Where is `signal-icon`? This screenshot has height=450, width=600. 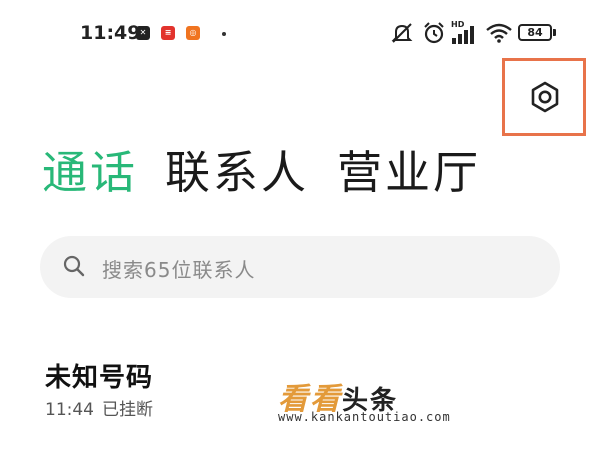 signal-icon is located at coordinates (463, 35).